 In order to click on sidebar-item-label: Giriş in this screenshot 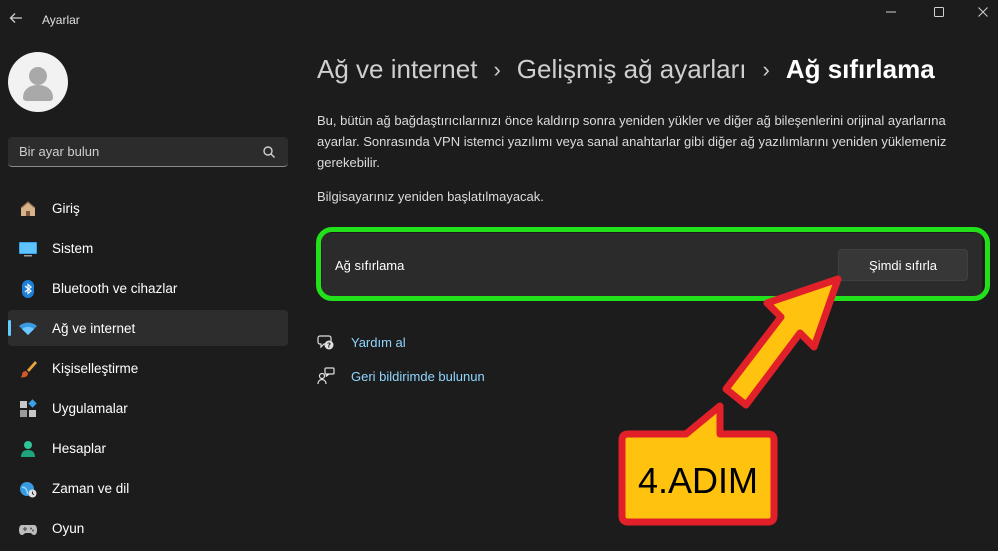, I will do `click(66, 208)`.